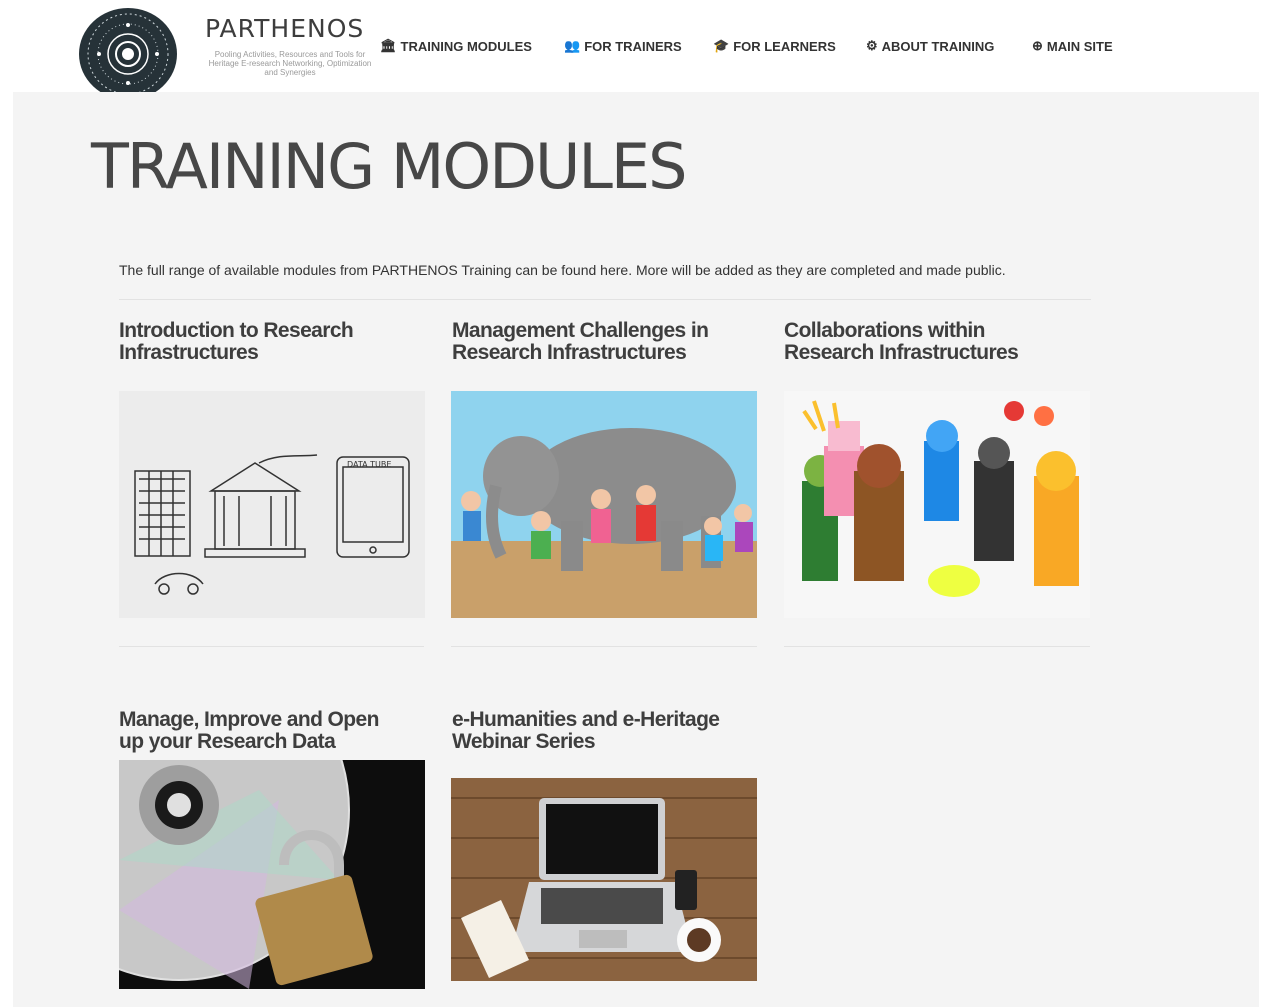  I want to click on nav-label: FOR TRAINERS, so click(633, 46).